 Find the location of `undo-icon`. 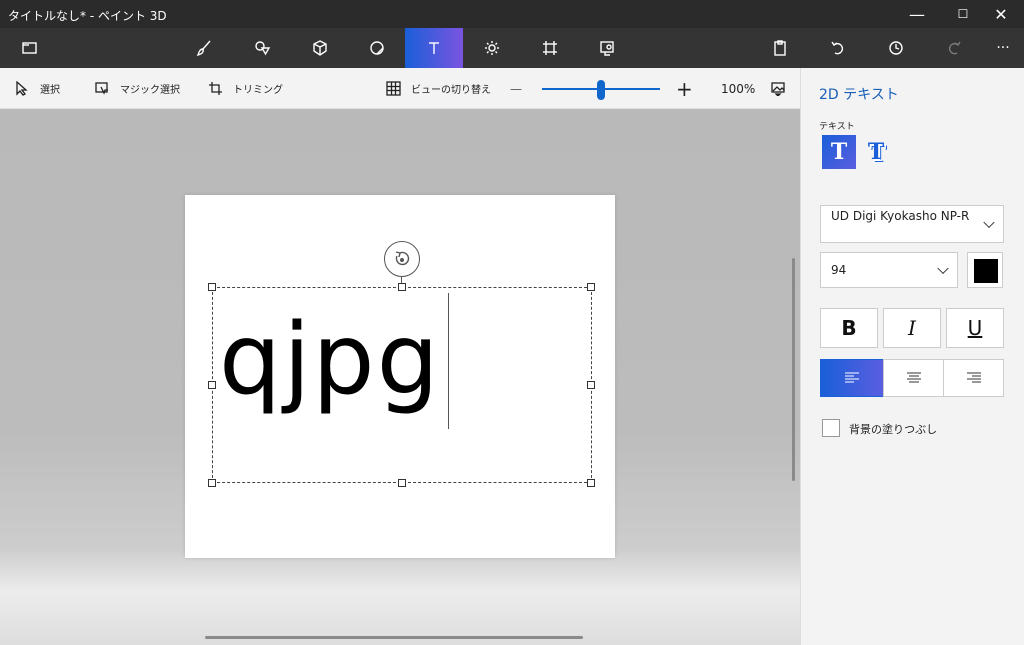

undo-icon is located at coordinates (837, 48).